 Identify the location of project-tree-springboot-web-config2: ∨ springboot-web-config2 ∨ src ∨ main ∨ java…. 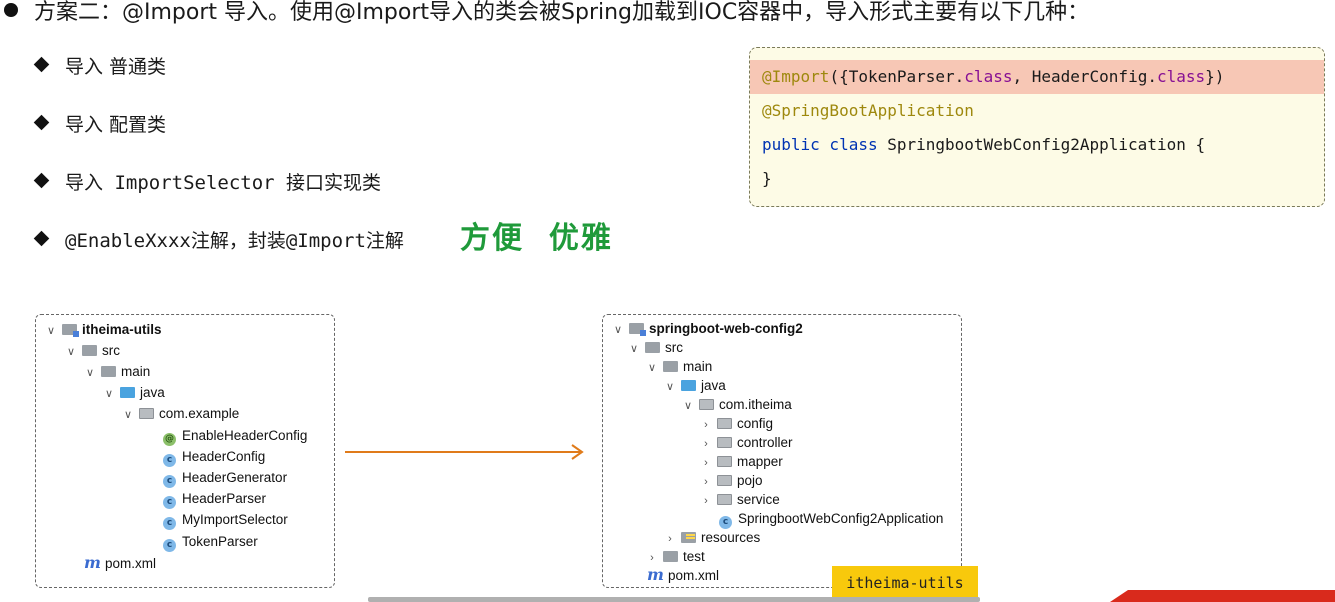
(782, 451).